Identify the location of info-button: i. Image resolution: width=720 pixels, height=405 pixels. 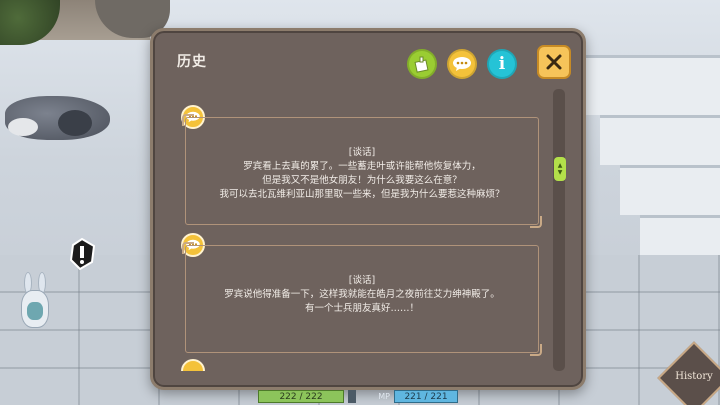
(502, 64).